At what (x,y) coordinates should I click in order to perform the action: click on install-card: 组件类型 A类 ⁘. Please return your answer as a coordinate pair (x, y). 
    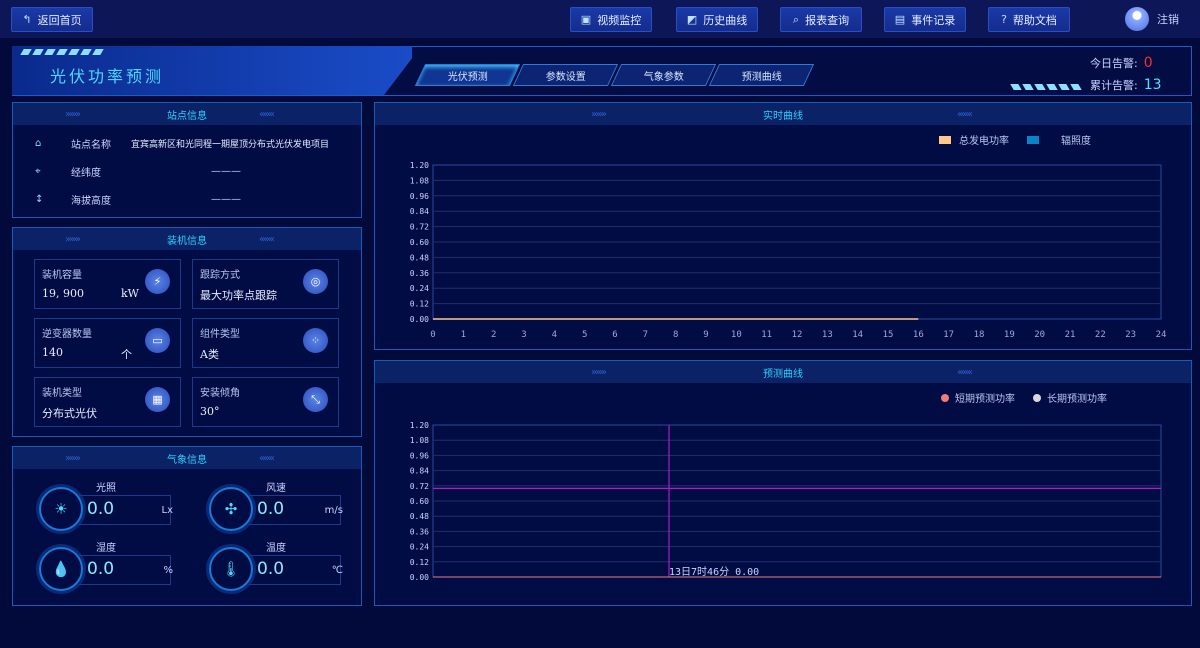
    Looking at the image, I should click on (265, 343).